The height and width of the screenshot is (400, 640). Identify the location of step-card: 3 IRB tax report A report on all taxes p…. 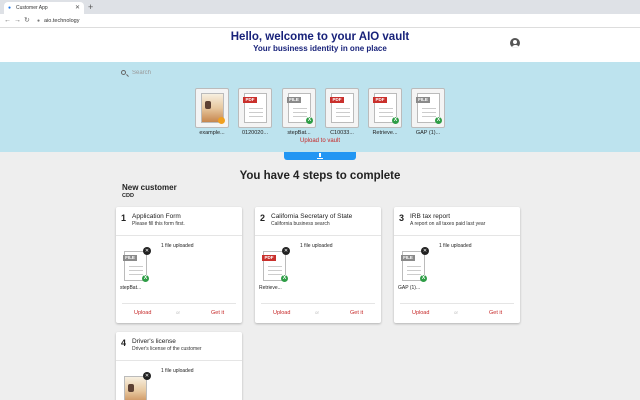
(457, 265).